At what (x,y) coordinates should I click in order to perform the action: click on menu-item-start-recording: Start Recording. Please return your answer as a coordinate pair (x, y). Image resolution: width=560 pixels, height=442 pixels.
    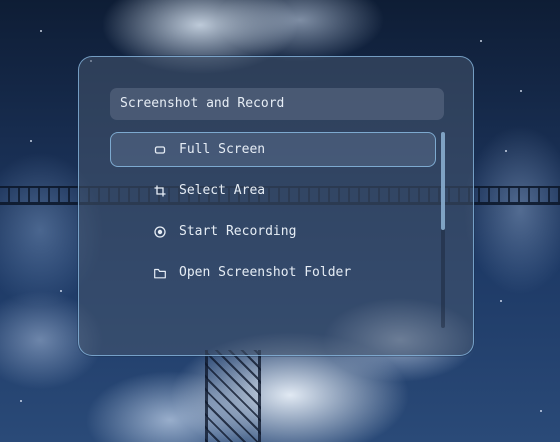
    Looking at the image, I should click on (273, 231).